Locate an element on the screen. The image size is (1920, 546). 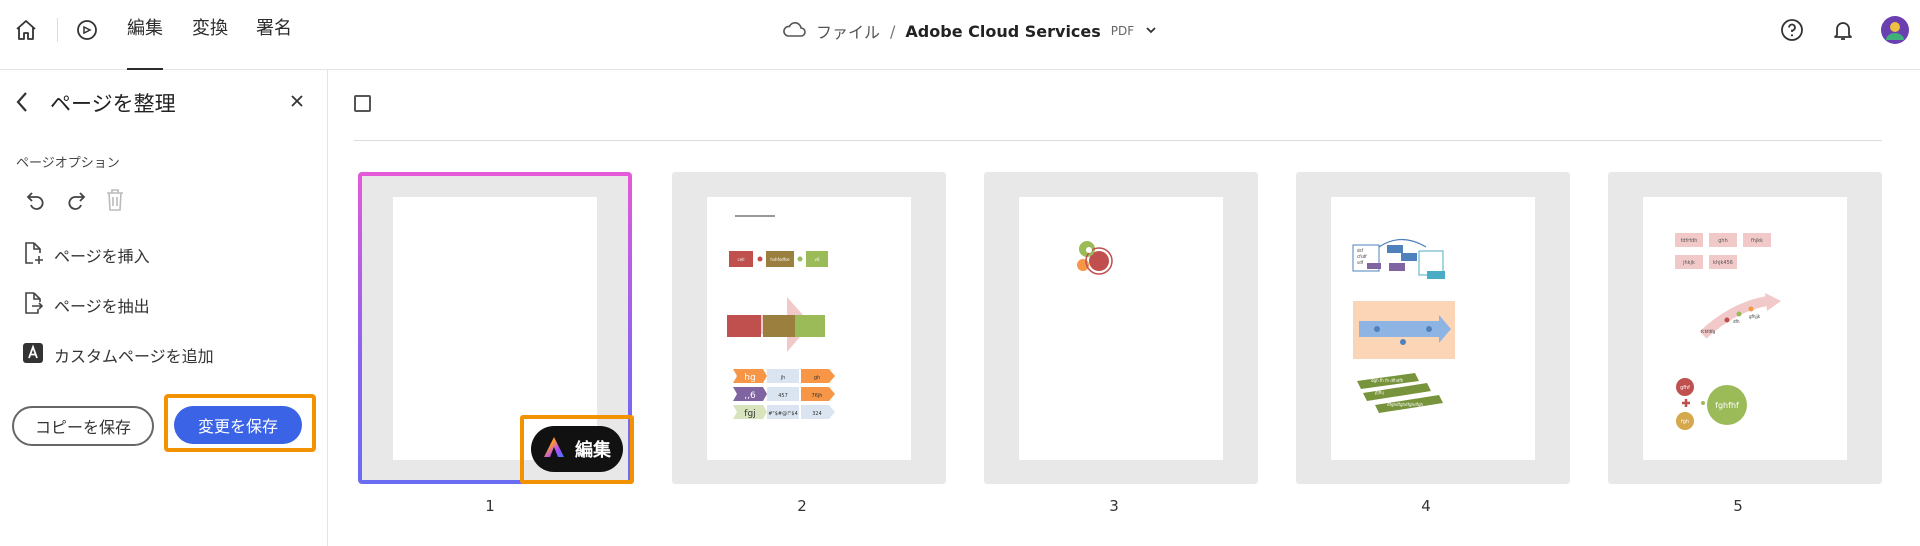
home-icon is located at coordinates (26, 30).